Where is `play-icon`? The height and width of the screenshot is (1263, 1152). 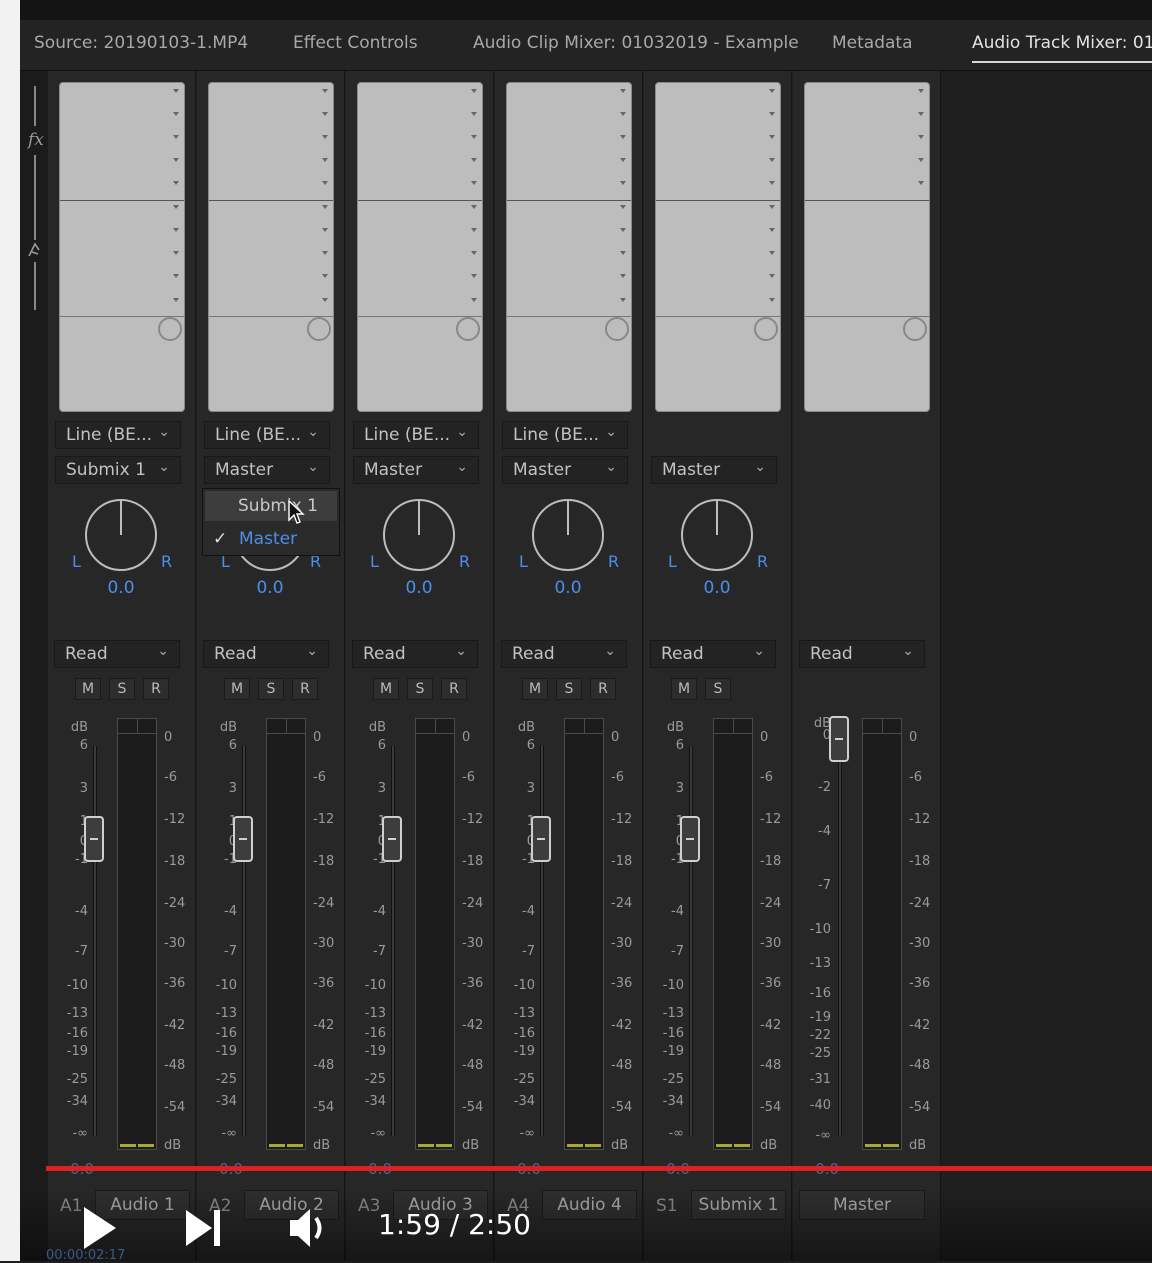
play-icon is located at coordinates (100, 1228).